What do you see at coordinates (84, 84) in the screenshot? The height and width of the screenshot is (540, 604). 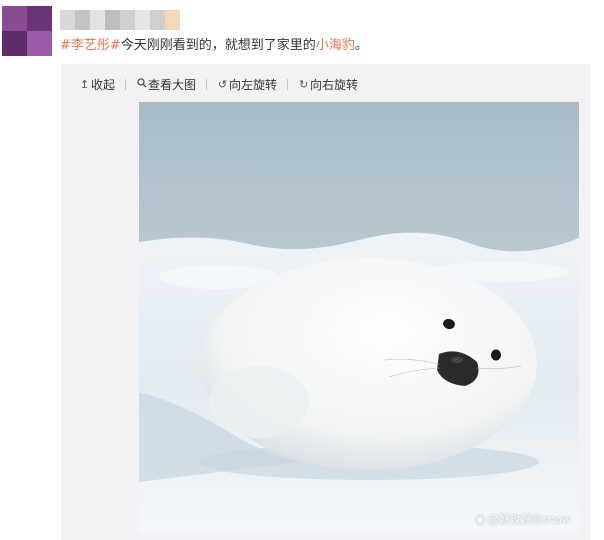 I see `arrow-up-icon: ↥` at bounding box center [84, 84].